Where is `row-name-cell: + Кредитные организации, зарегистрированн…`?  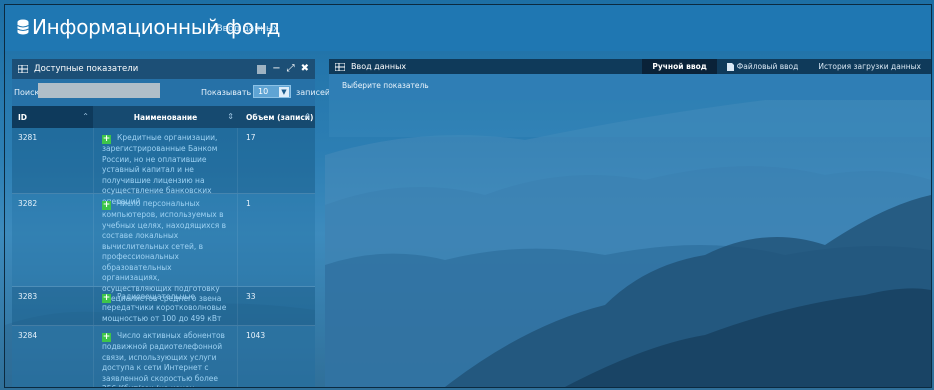 row-name-cell: + Кредитные организации, зарегистрированн… is located at coordinates (165, 167).